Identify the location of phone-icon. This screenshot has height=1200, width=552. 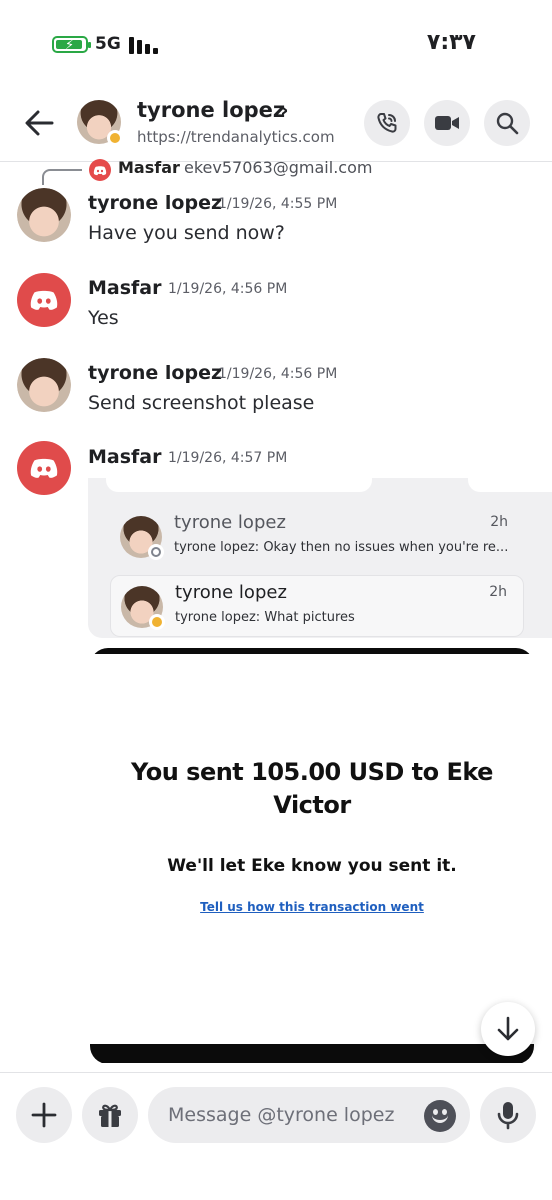
(387, 123).